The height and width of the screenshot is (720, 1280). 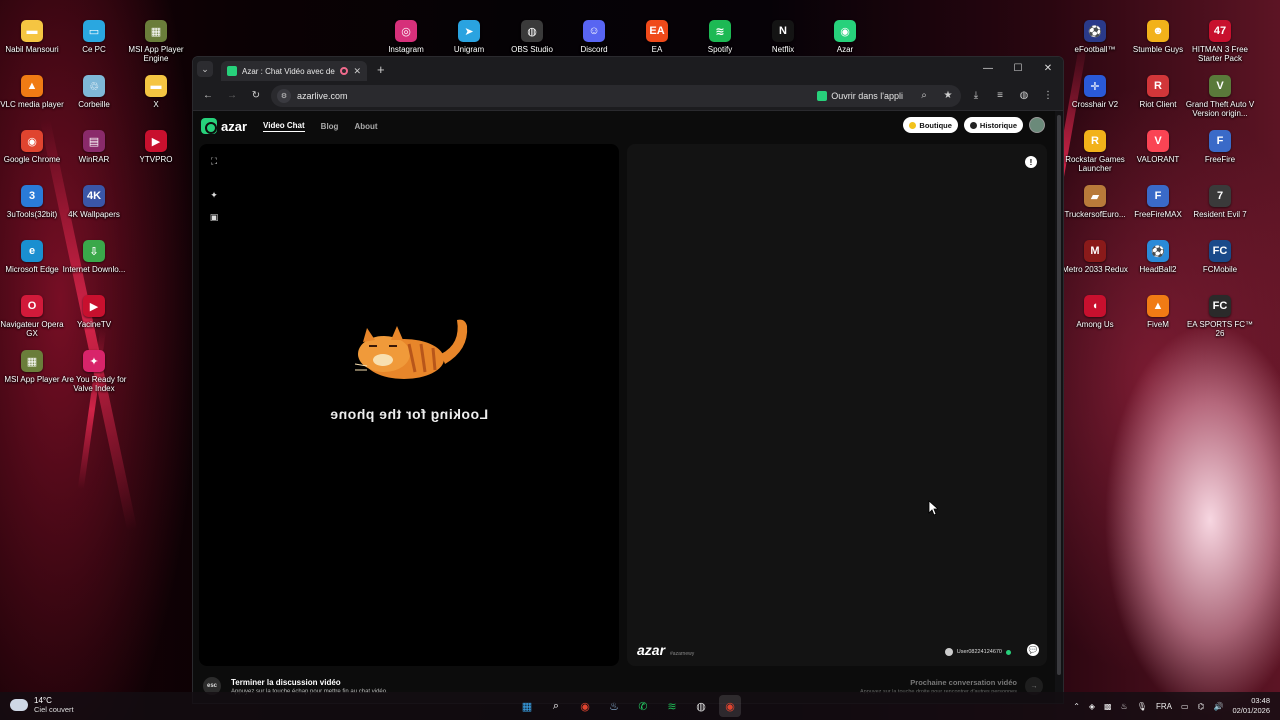 I want to click on desktop-icon-left: ◉ Google Chrome, so click(x=32, y=147).